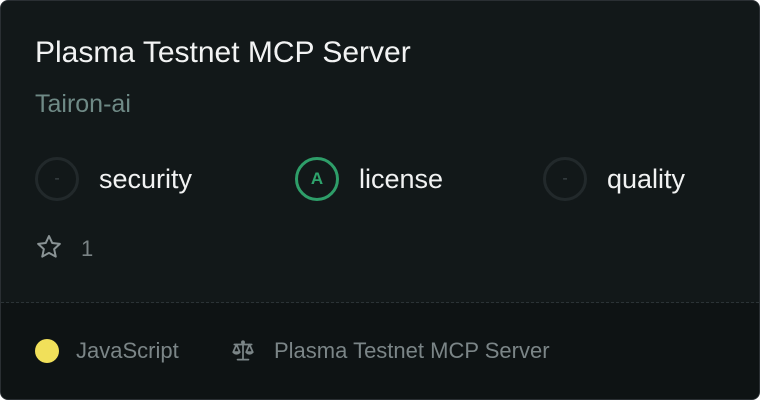  I want to click on language-info: JavaScript, so click(107, 351).